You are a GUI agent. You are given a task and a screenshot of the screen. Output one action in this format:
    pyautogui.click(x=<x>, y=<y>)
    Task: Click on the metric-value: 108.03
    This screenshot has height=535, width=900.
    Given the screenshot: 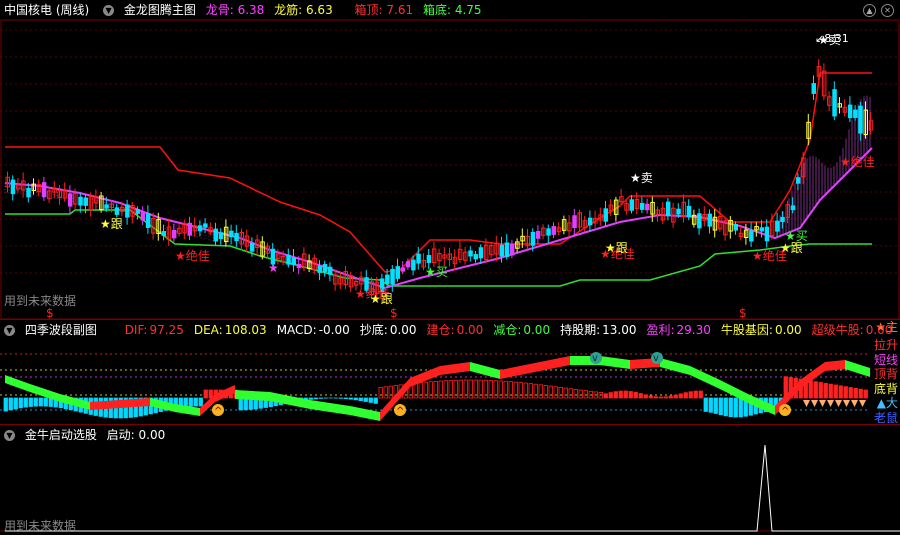 What is the action you would take?
    pyautogui.click(x=245, y=330)
    